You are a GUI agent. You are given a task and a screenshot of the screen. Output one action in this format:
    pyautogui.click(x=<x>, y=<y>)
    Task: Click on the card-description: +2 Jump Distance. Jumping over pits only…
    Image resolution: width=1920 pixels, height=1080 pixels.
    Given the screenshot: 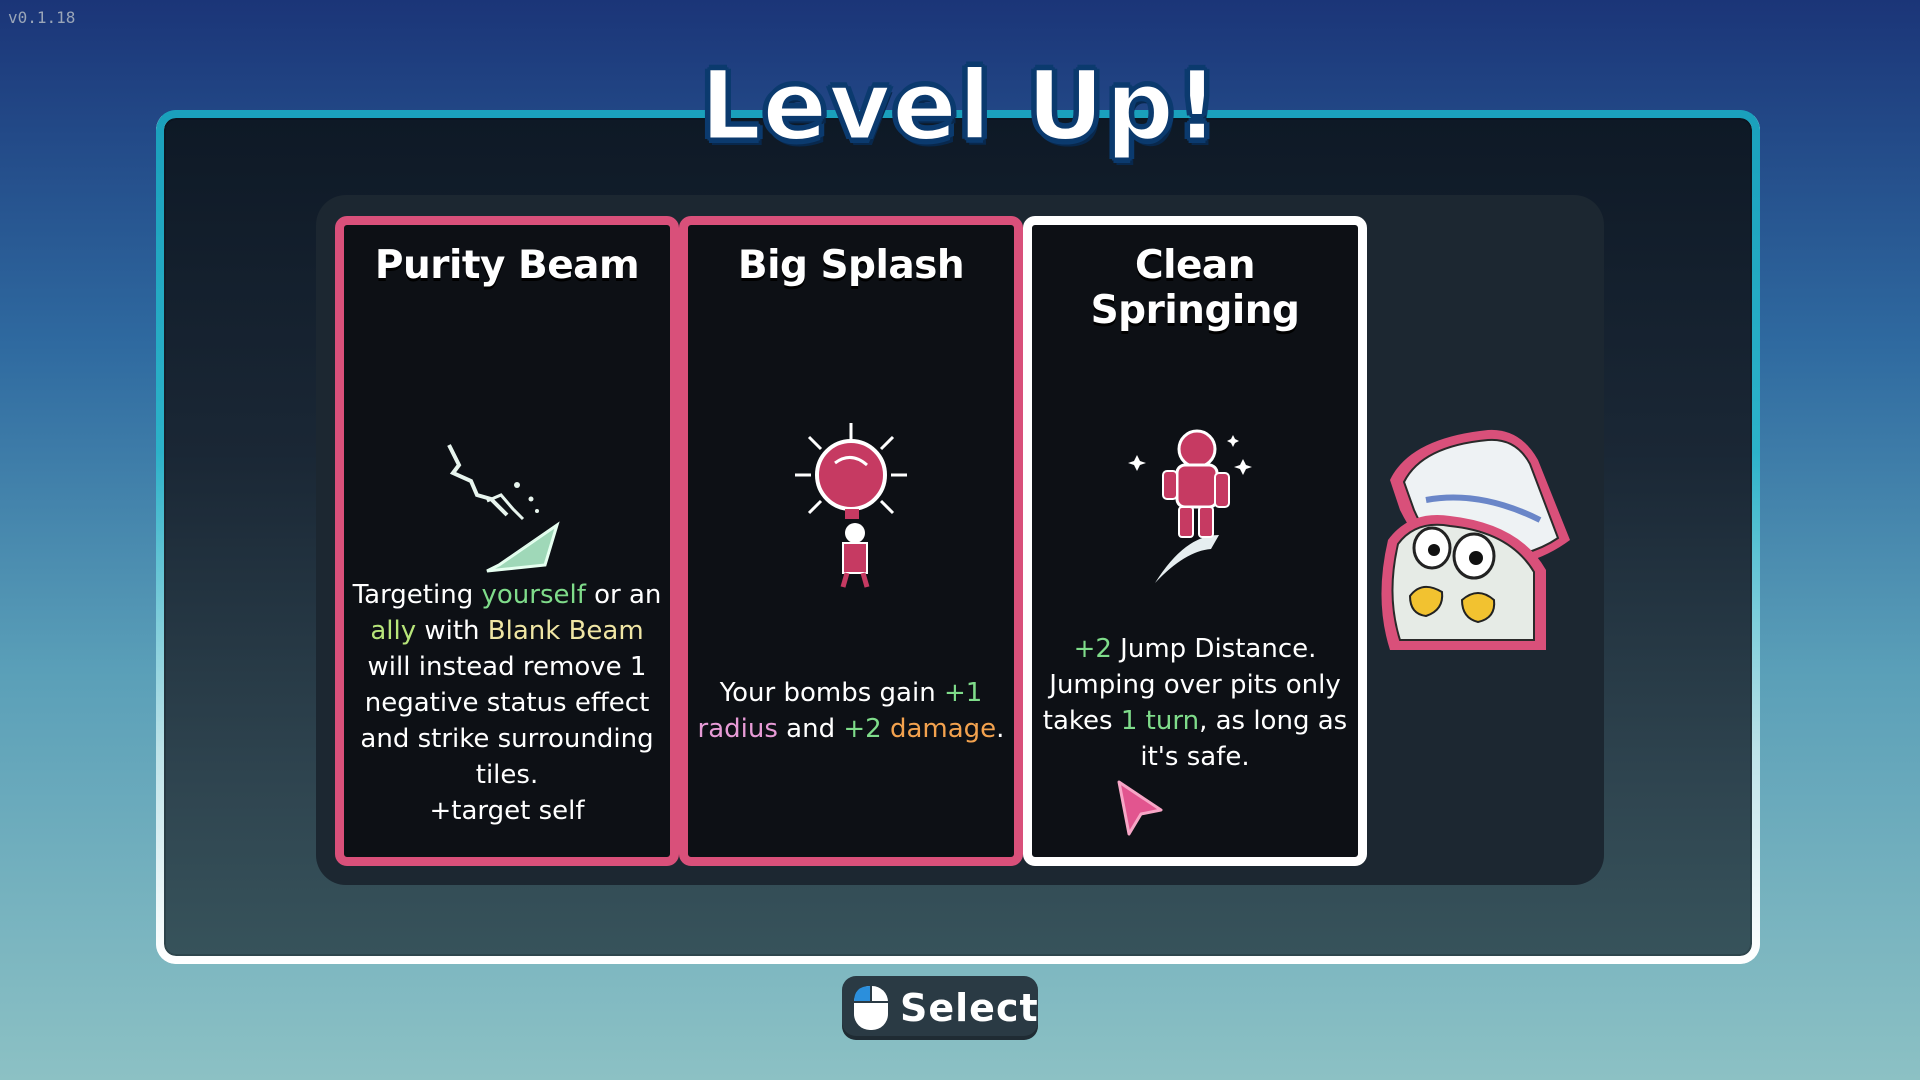 What is the action you would take?
    pyautogui.click(x=1195, y=703)
    